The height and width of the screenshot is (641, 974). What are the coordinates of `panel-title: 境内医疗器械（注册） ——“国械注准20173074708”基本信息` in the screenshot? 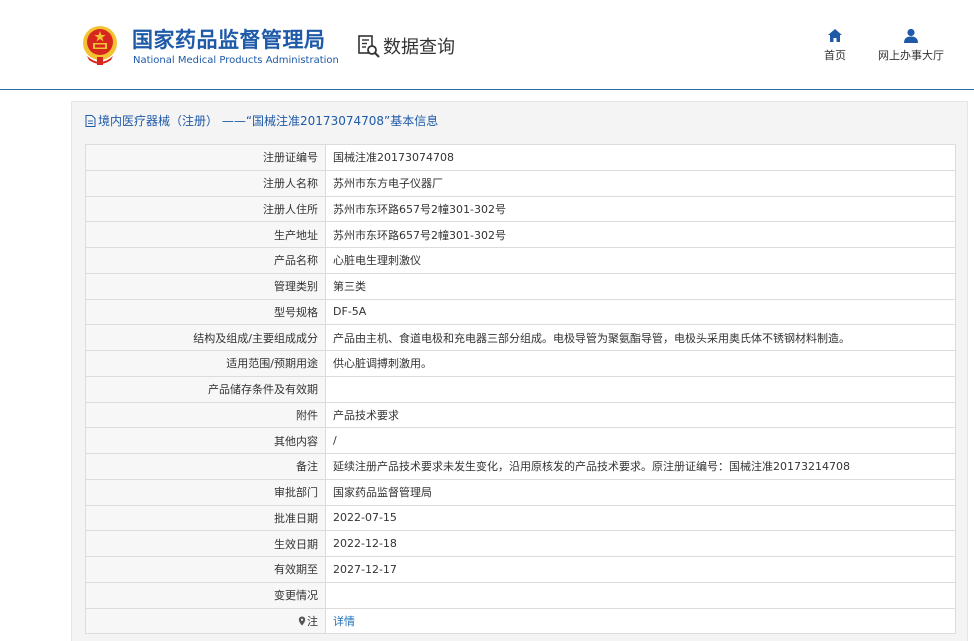 It's located at (261, 120).